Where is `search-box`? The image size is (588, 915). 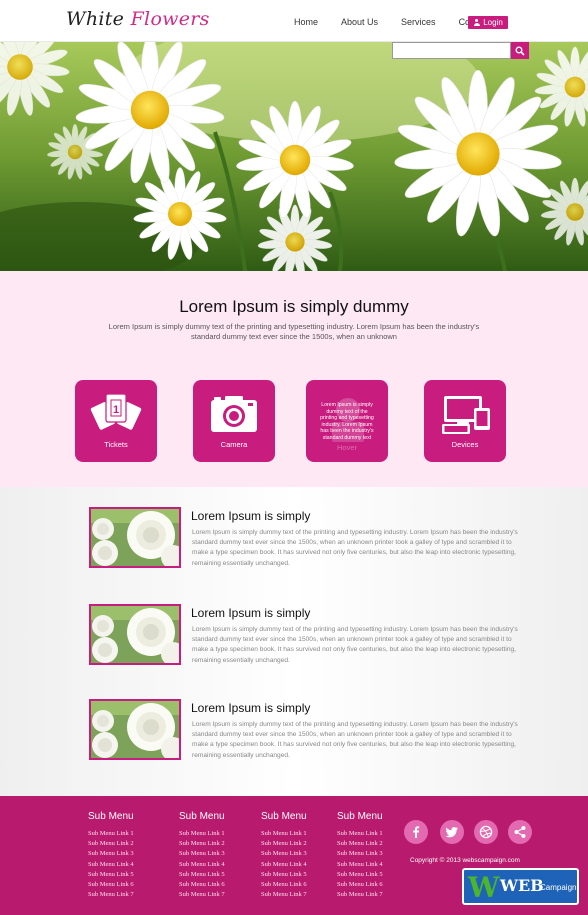
search-box is located at coordinates (460, 50).